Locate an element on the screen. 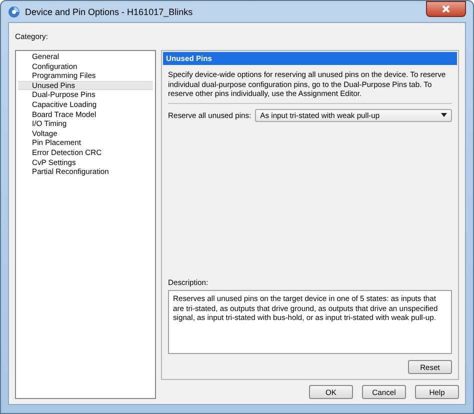  window-title: Device and Pin Options - H161017_Blinks is located at coordinates (109, 11).